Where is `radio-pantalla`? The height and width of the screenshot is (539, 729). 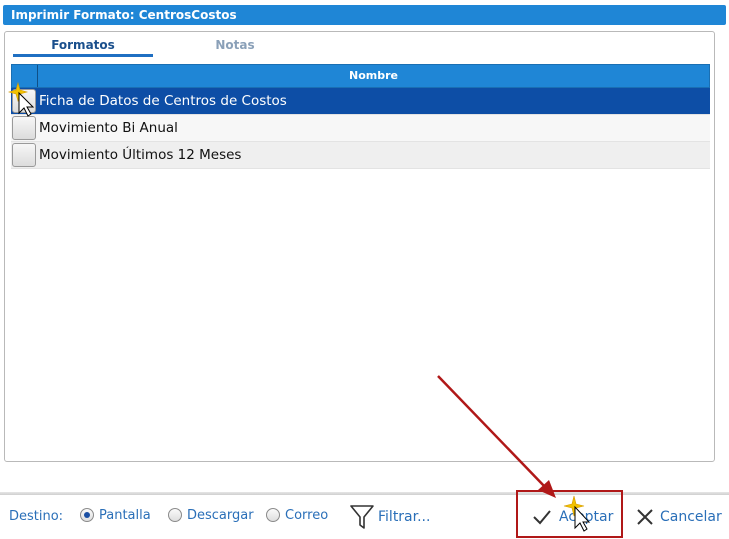
radio-pantalla is located at coordinates (87, 515).